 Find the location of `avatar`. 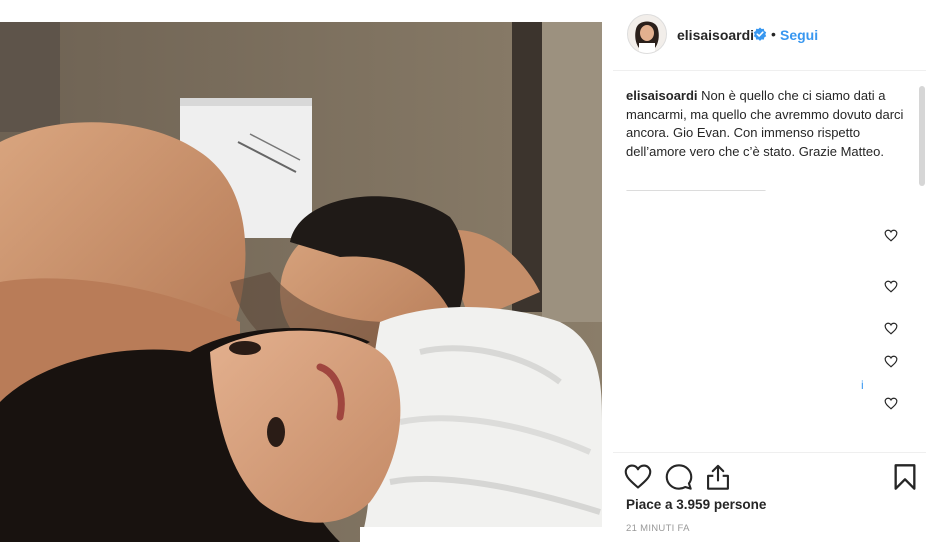

avatar is located at coordinates (647, 34).